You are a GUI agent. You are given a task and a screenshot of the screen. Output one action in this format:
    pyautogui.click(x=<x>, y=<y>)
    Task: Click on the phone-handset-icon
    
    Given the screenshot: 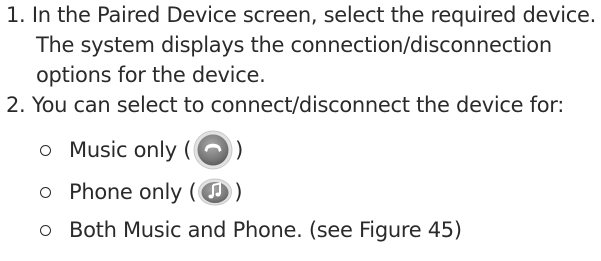 What is the action you would take?
    pyautogui.click(x=213, y=150)
    